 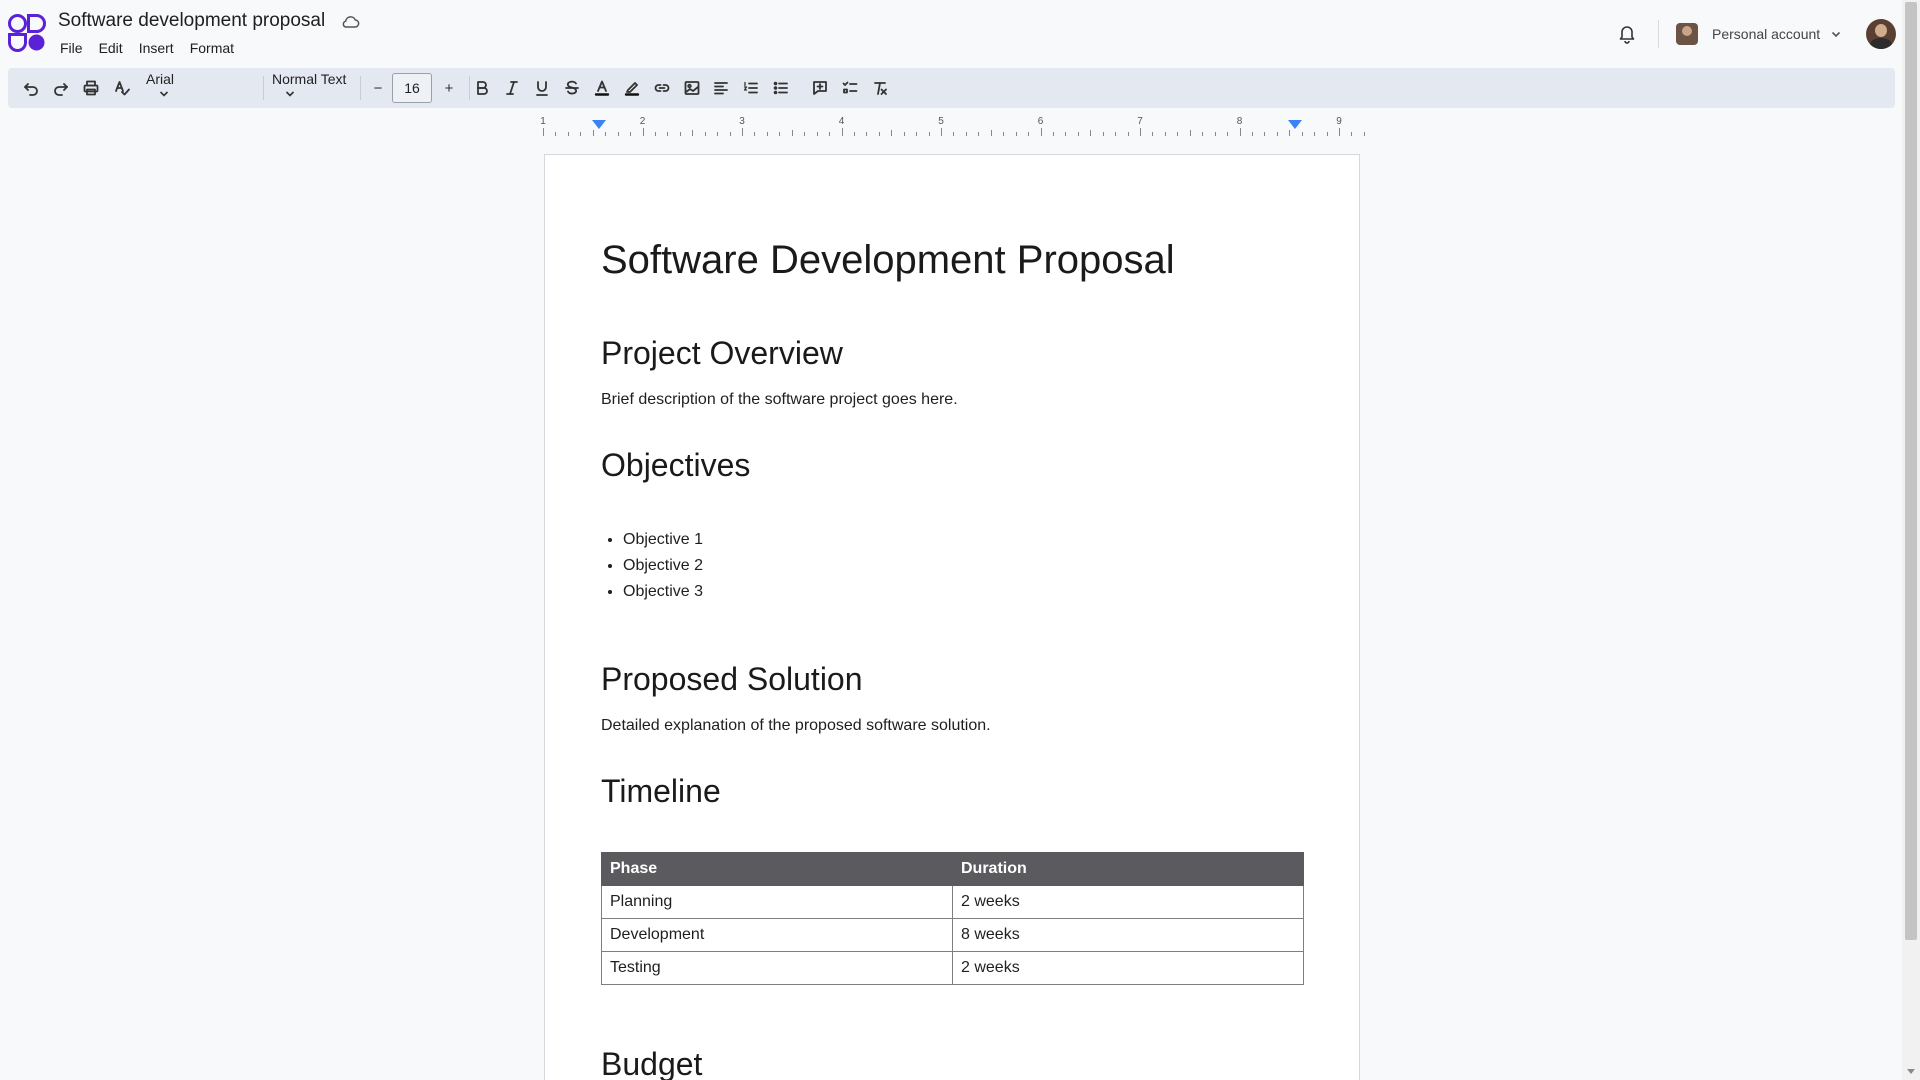 What do you see at coordinates (599, 124) in the screenshot?
I see `left-indent-marker` at bounding box center [599, 124].